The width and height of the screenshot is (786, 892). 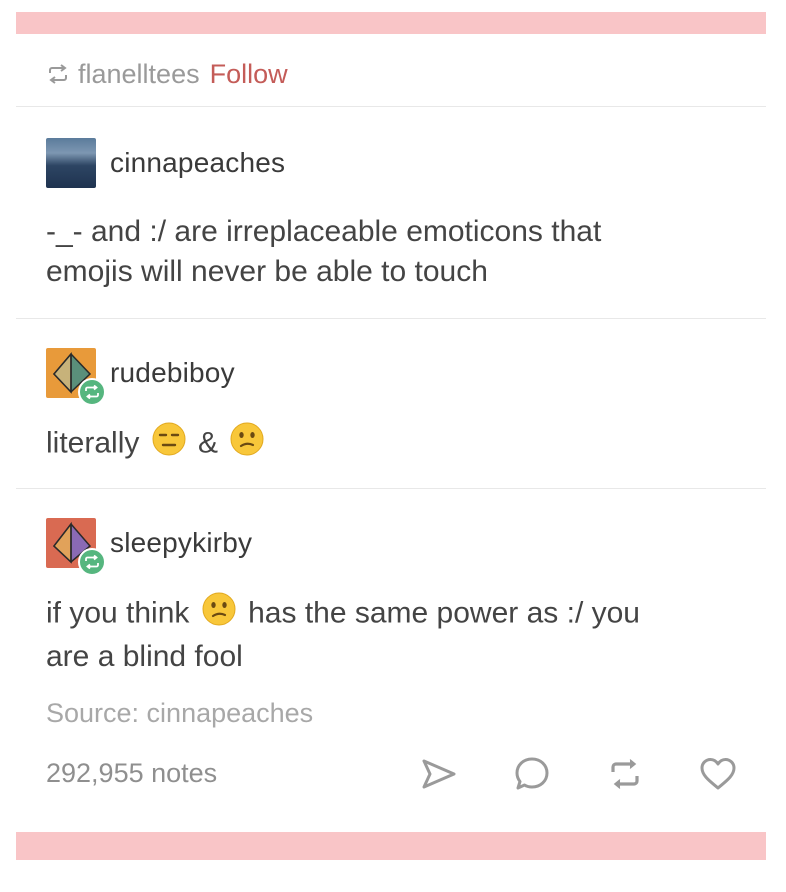 I want to click on follow-button: Follow, so click(x=249, y=74).